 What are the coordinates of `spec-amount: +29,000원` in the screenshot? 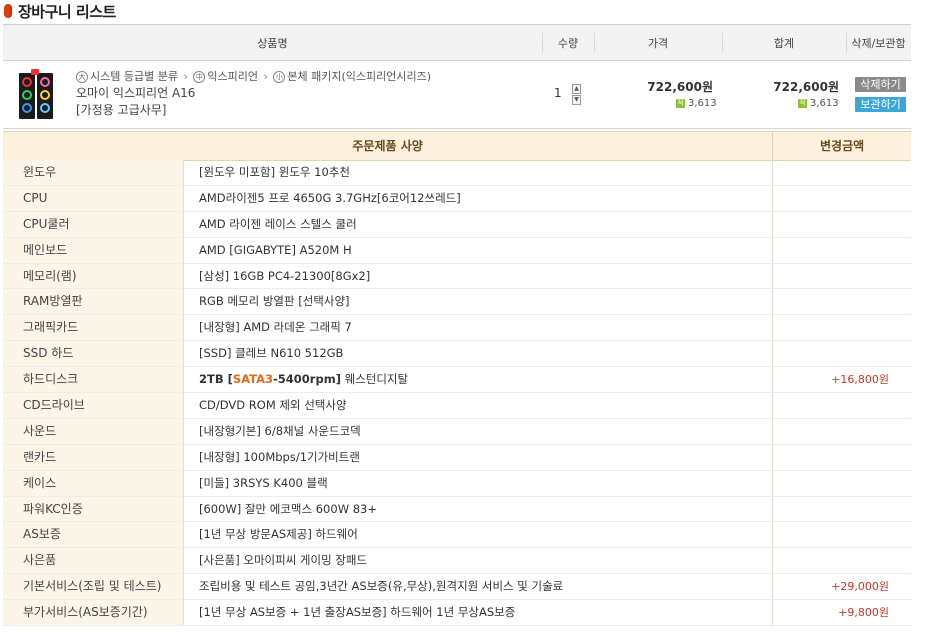 It's located at (860, 587).